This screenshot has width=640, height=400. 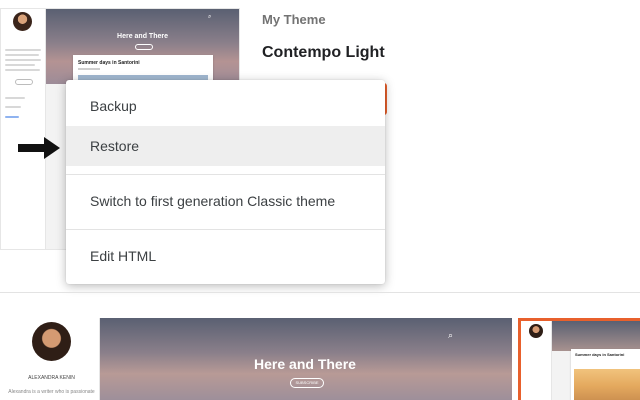 I want to click on gallery-subscribe-pill: SUBSCRIBE, so click(x=307, y=383).